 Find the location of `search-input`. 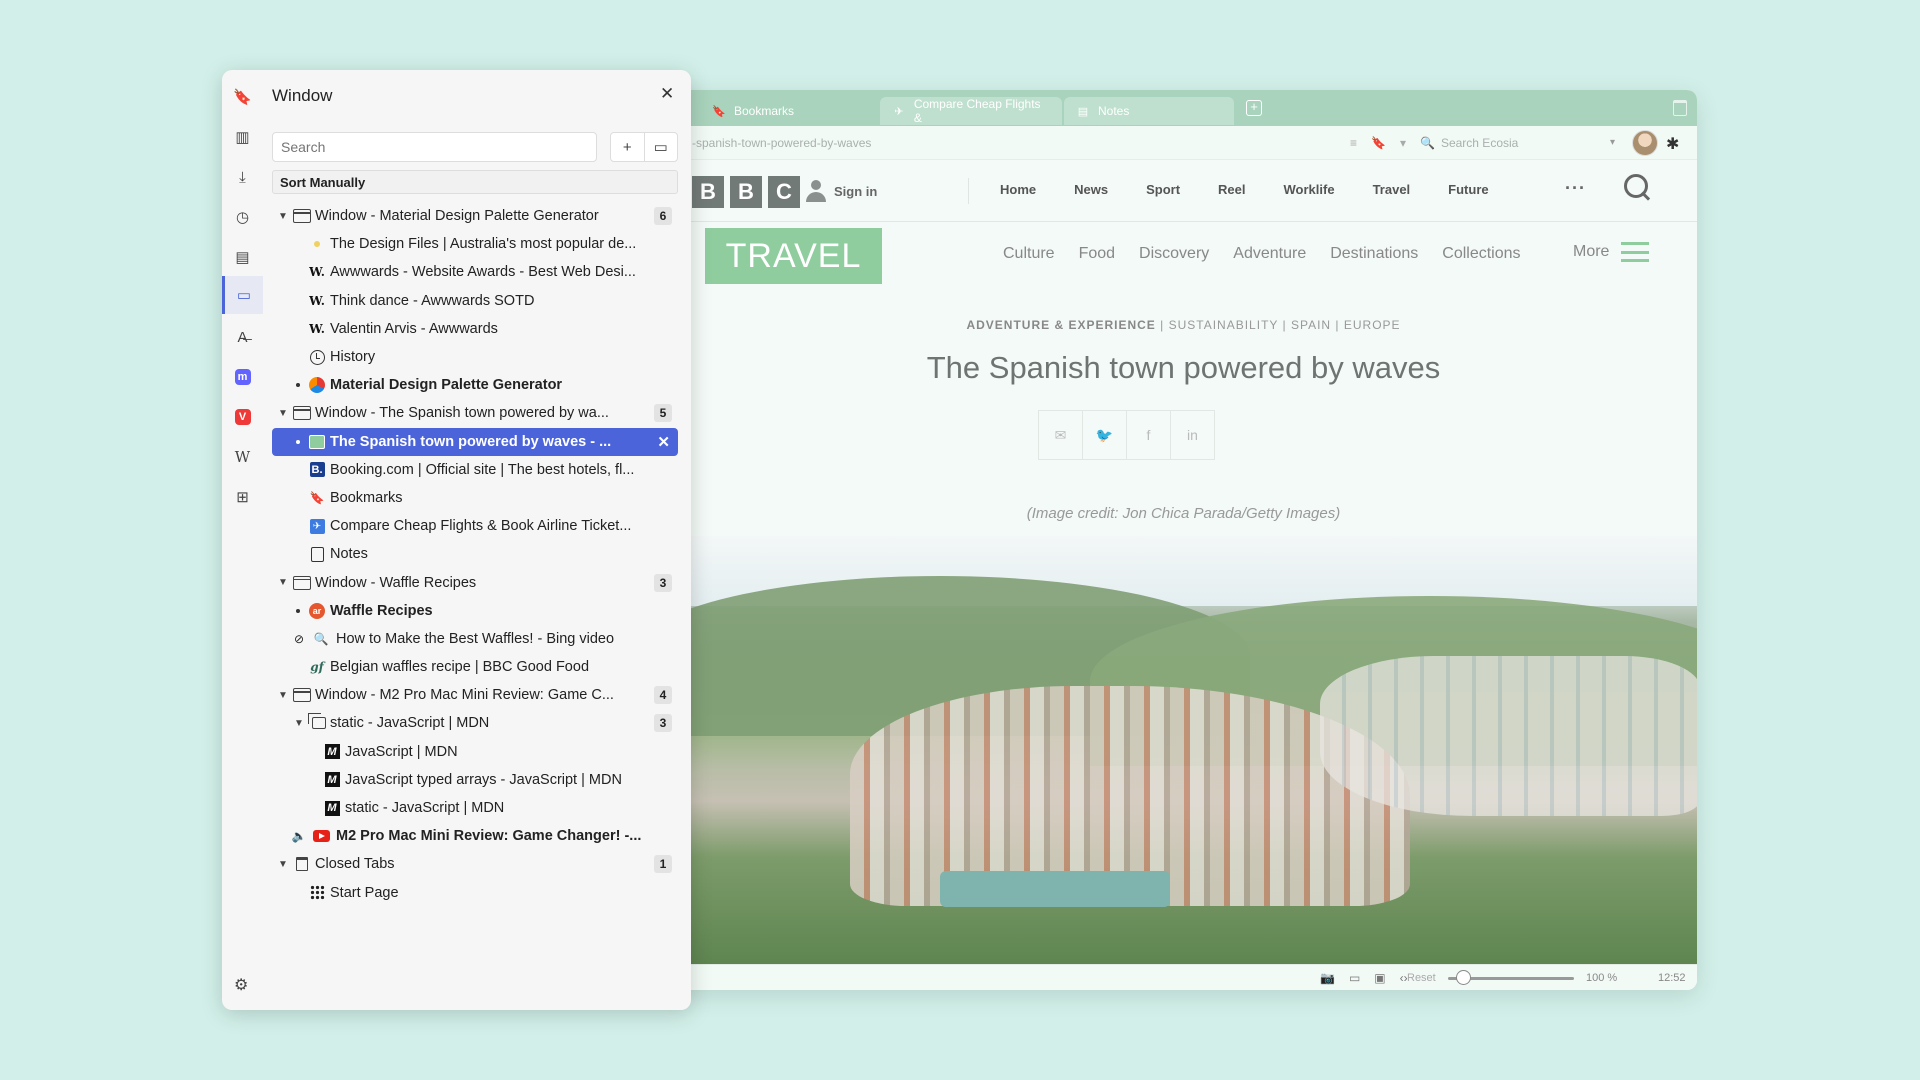

search-input is located at coordinates (434, 147).